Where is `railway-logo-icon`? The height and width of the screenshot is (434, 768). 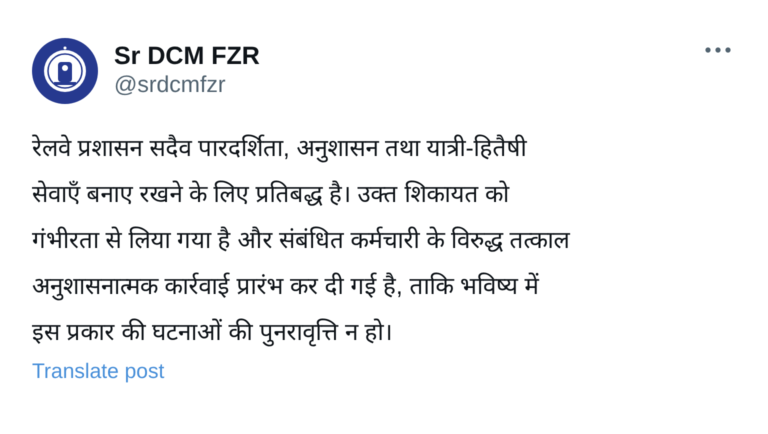 railway-logo-icon is located at coordinates (65, 71).